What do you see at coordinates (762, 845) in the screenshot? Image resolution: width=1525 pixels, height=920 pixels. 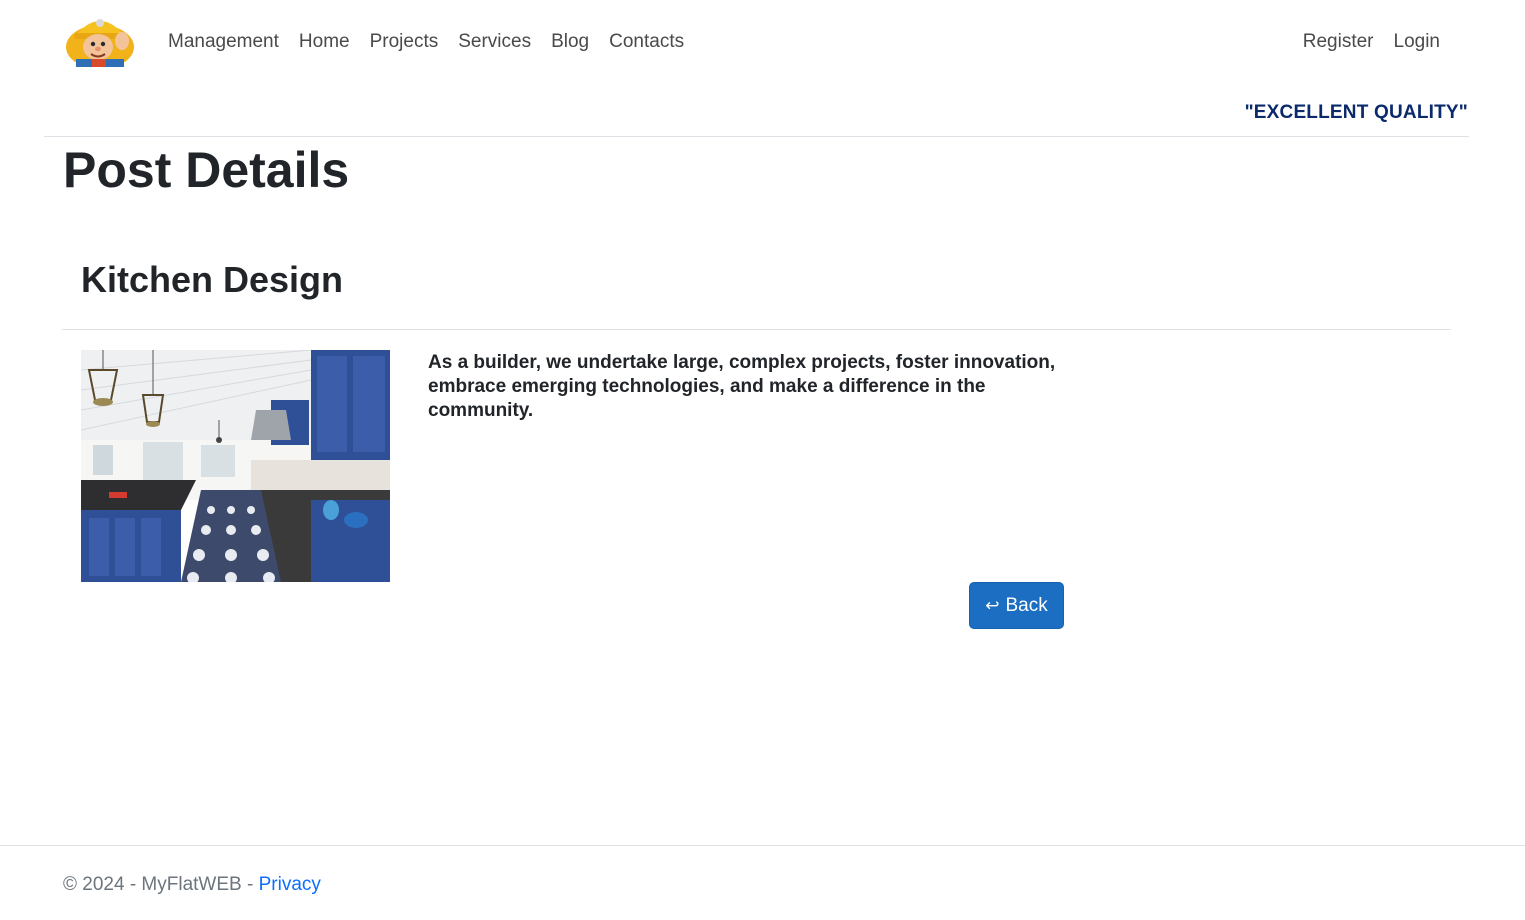 I see `footer-divider` at bounding box center [762, 845].